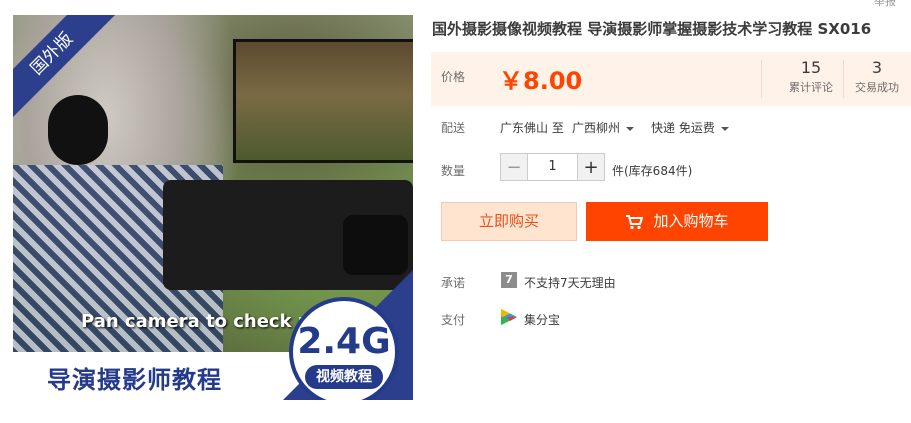 The image size is (911, 423). I want to click on review-count-stat: 15 累计评论, so click(811, 76).